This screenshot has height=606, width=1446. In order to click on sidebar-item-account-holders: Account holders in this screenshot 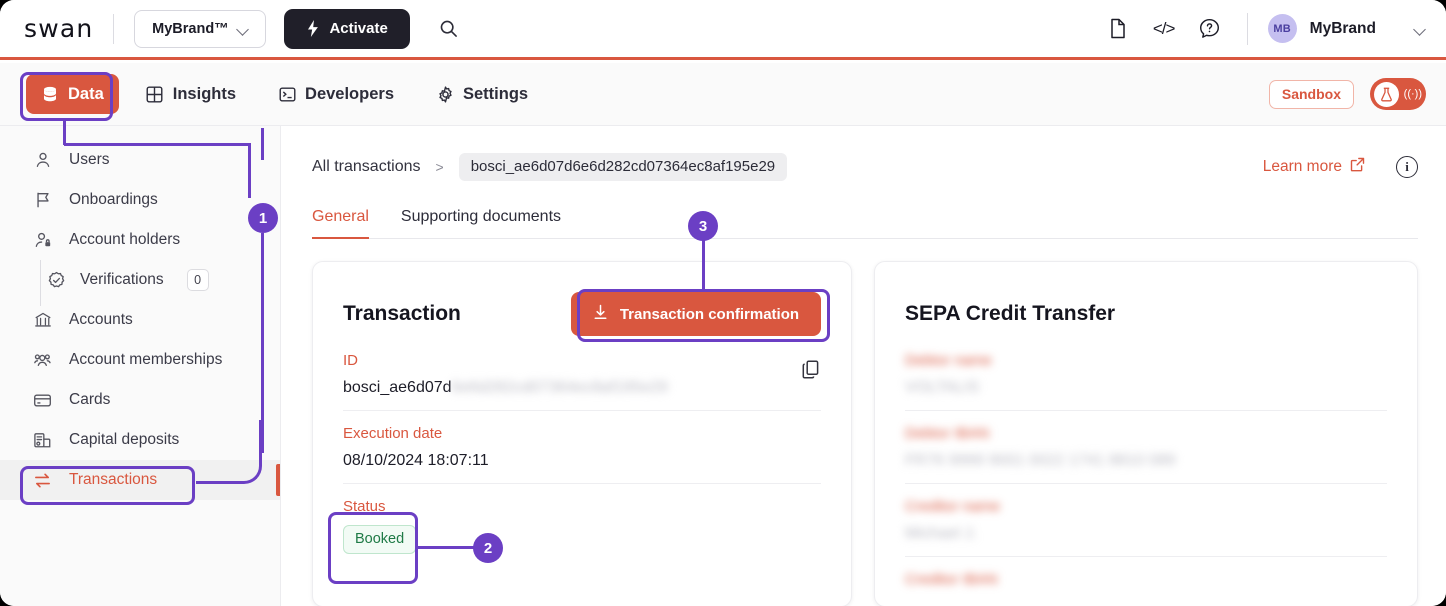, I will do `click(140, 240)`.